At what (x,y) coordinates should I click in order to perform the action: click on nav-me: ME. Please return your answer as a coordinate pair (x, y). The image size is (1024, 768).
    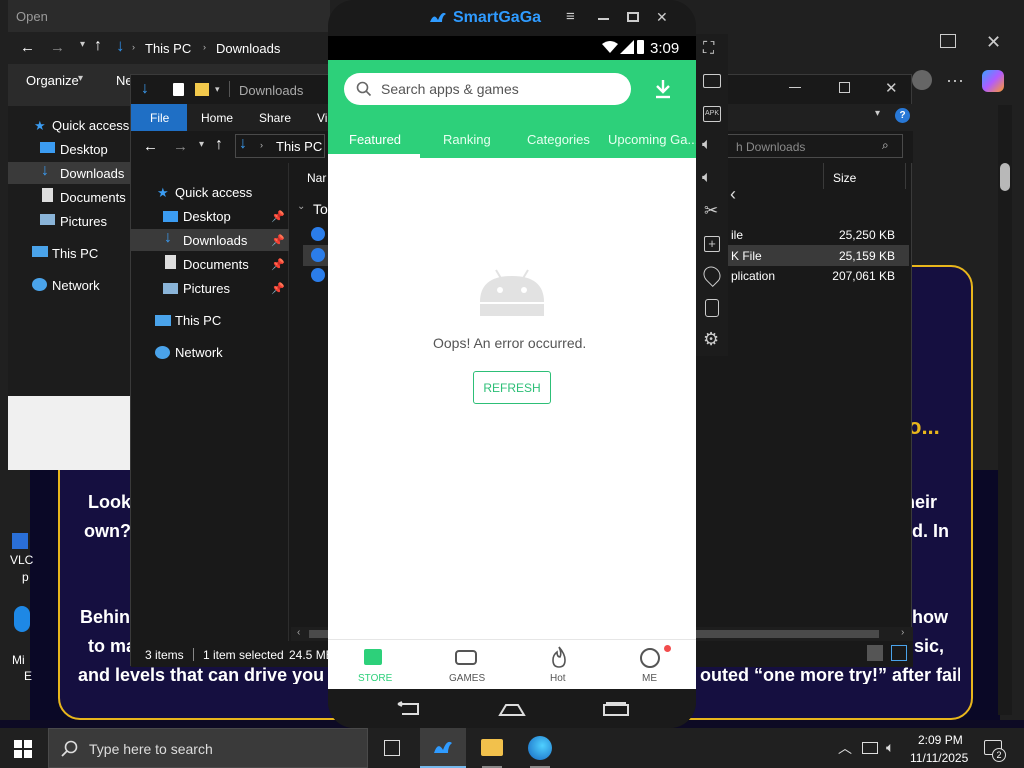
    Looking at the image, I should click on (650, 665).